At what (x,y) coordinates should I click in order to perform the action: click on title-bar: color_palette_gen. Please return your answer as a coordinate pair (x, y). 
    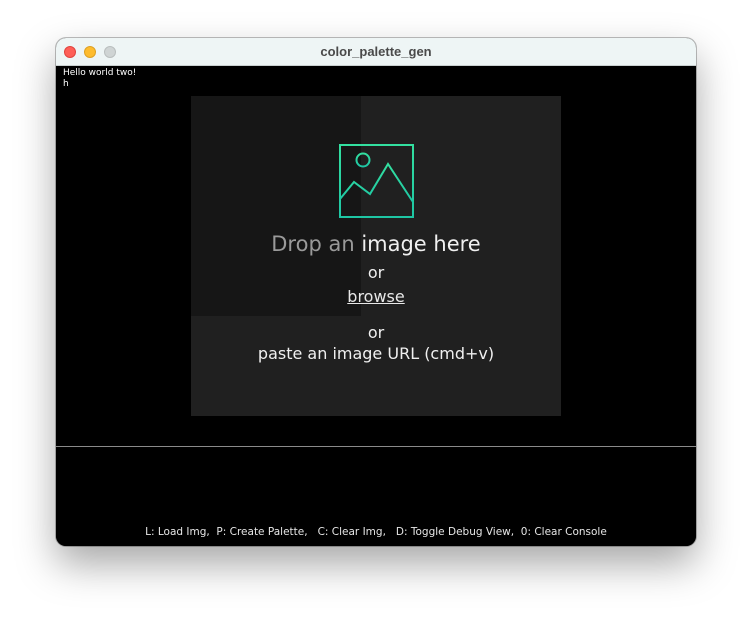
    Looking at the image, I should click on (376, 52).